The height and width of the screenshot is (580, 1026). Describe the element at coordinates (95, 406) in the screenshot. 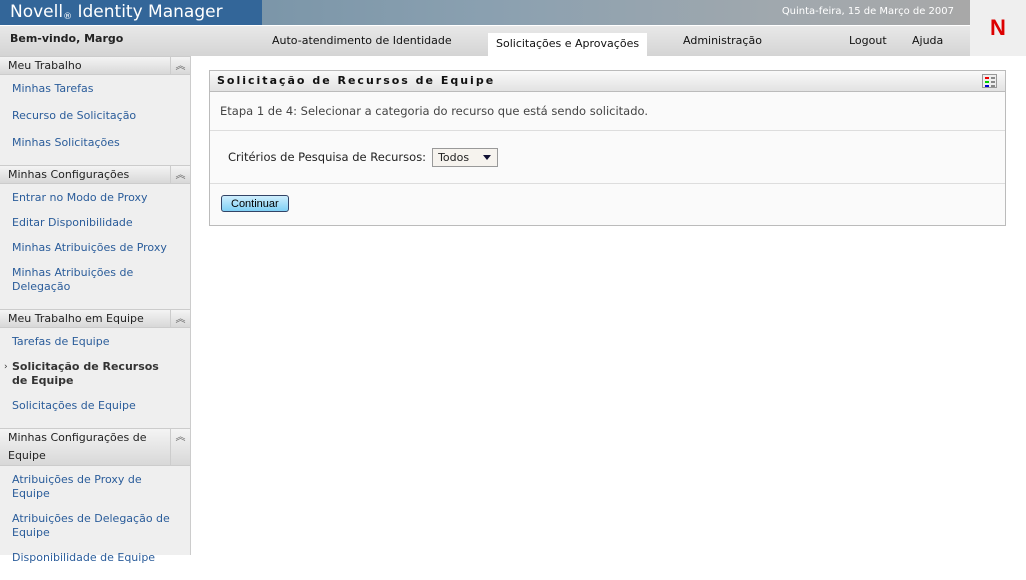

I see `sidebar-item-team-requests: Solicitações de Equipe` at that location.